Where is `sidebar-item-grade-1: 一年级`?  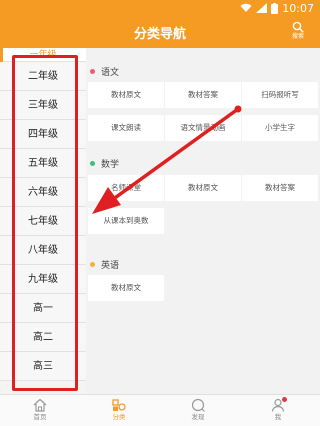 sidebar-item-grade-1: 一年级 is located at coordinates (43, 55).